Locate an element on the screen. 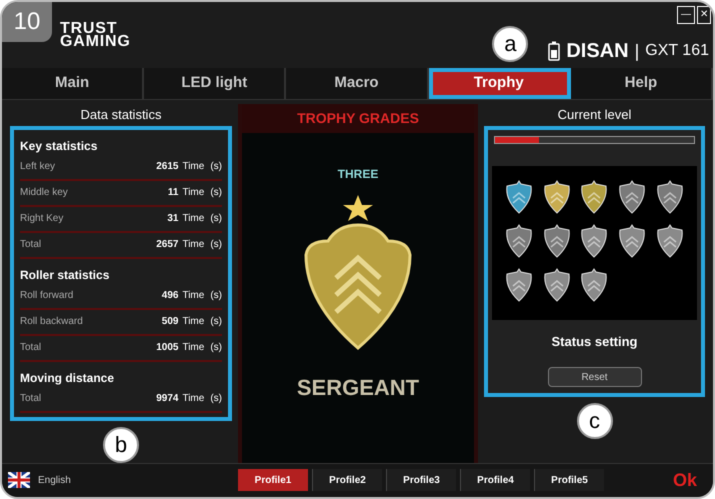 Image resolution: width=715 pixels, height=499 pixels. callout-marker: c is located at coordinates (594, 421).